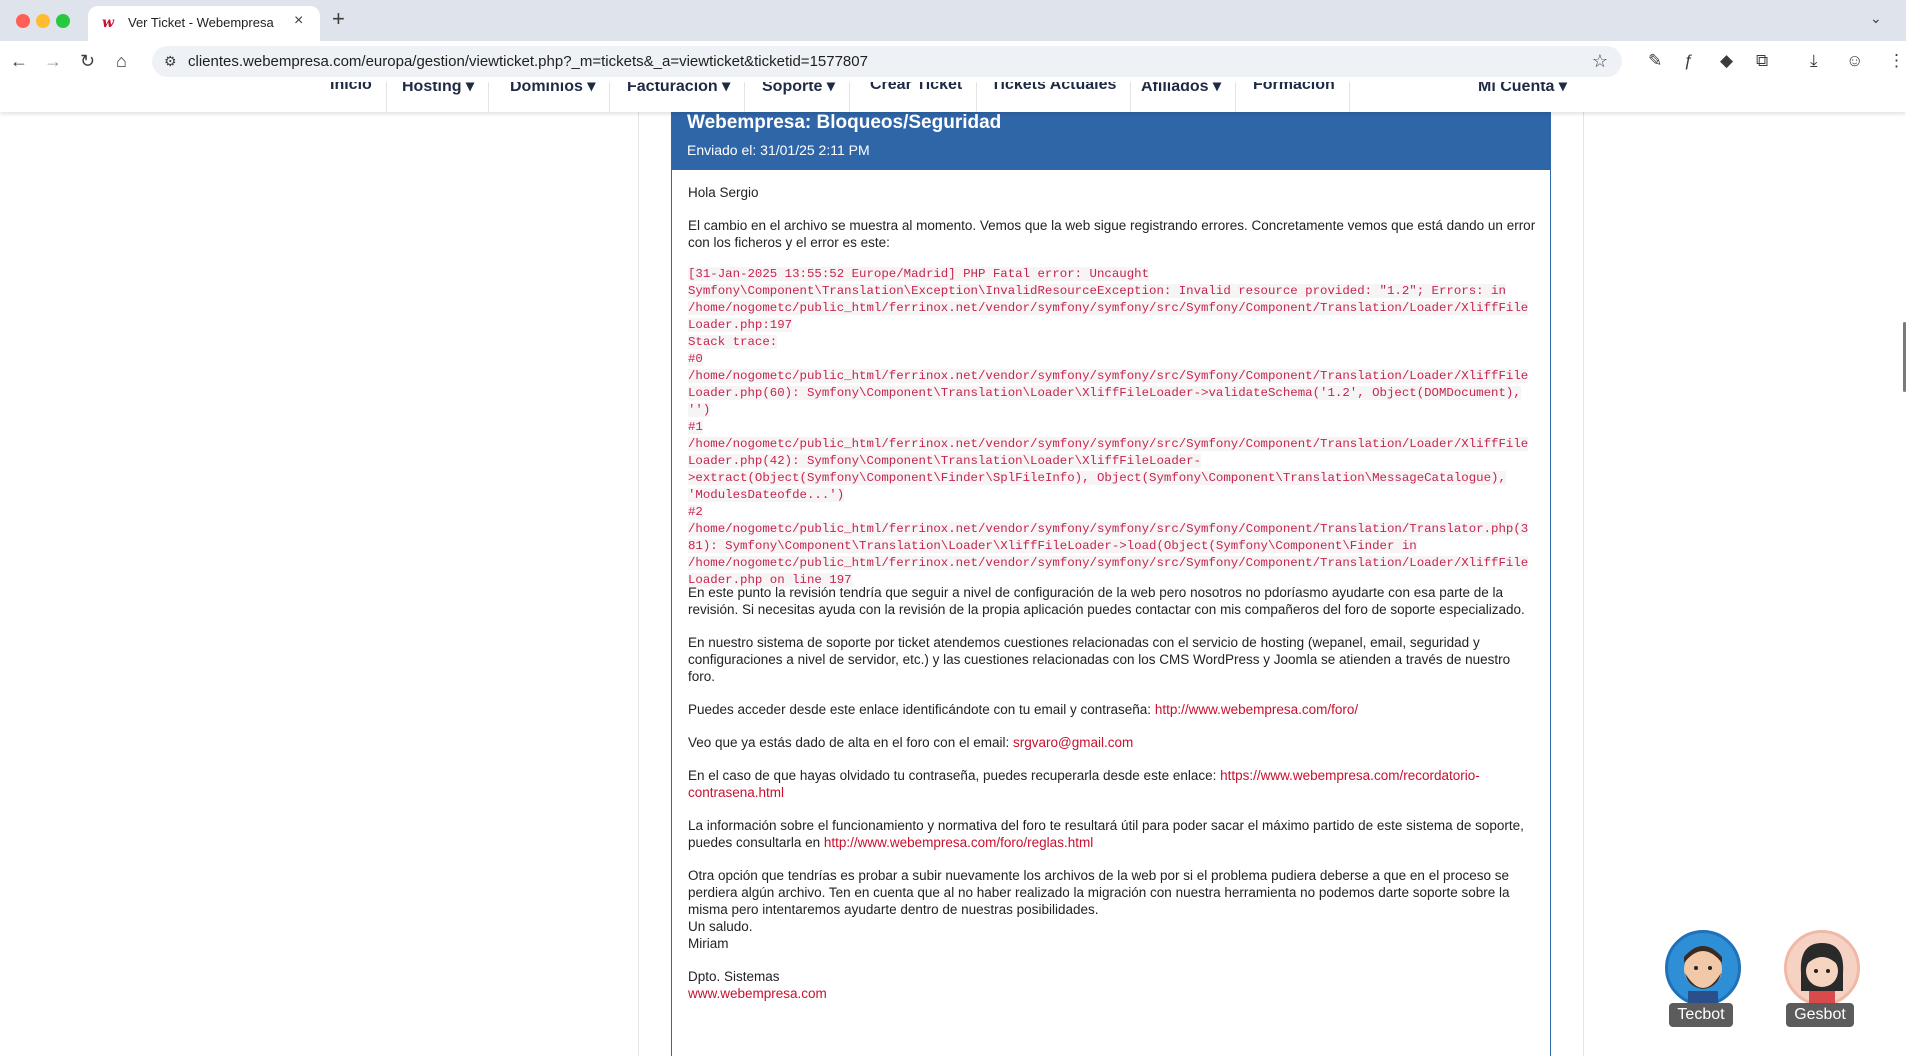 The height and width of the screenshot is (1056, 1906). What do you see at coordinates (1301, 97) in the screenshot?
I see `nav-formacion: Formación` at bounding box center [1301, 97].